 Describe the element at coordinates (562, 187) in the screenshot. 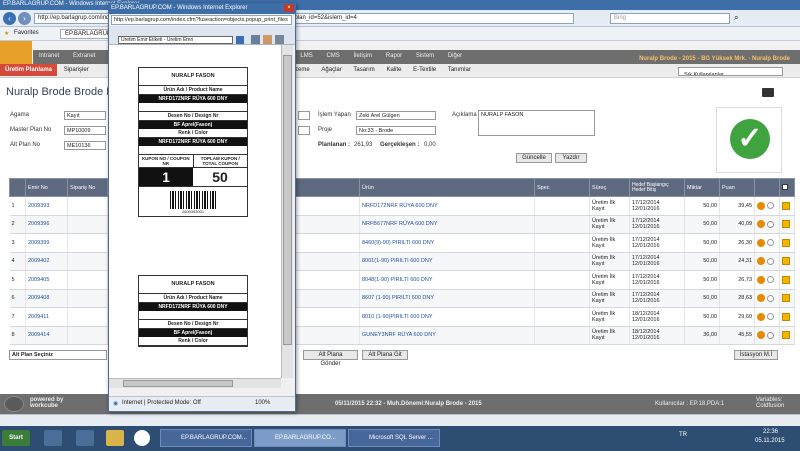

I see `column-header: Spec` at that location.